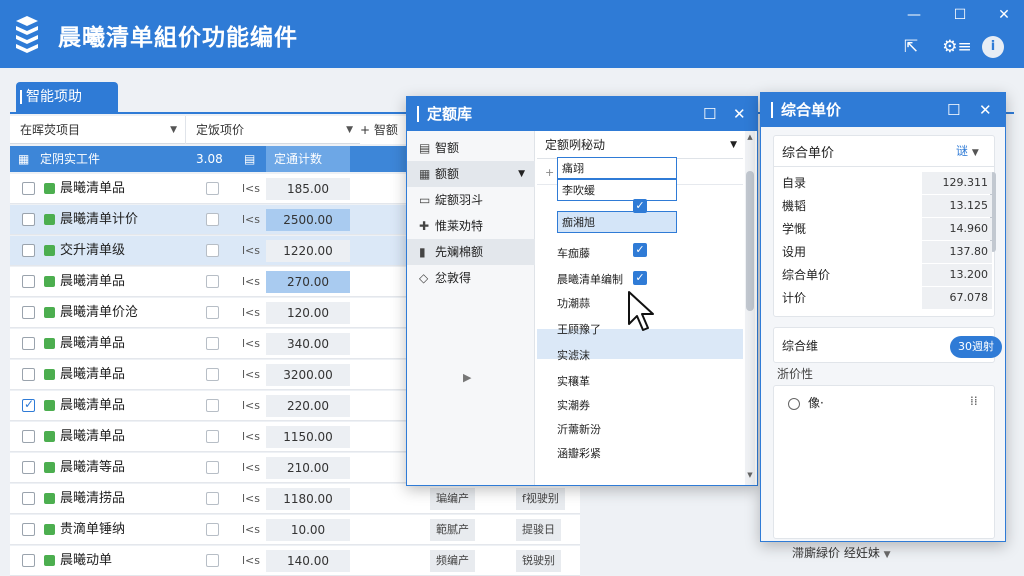 Image resolution: width=1024 pixels, height=576 pixels. What do you see at coordinates (1004, 15) in the screenshot?
I see `close-button: ✕` at bounding box center [1004, 15].